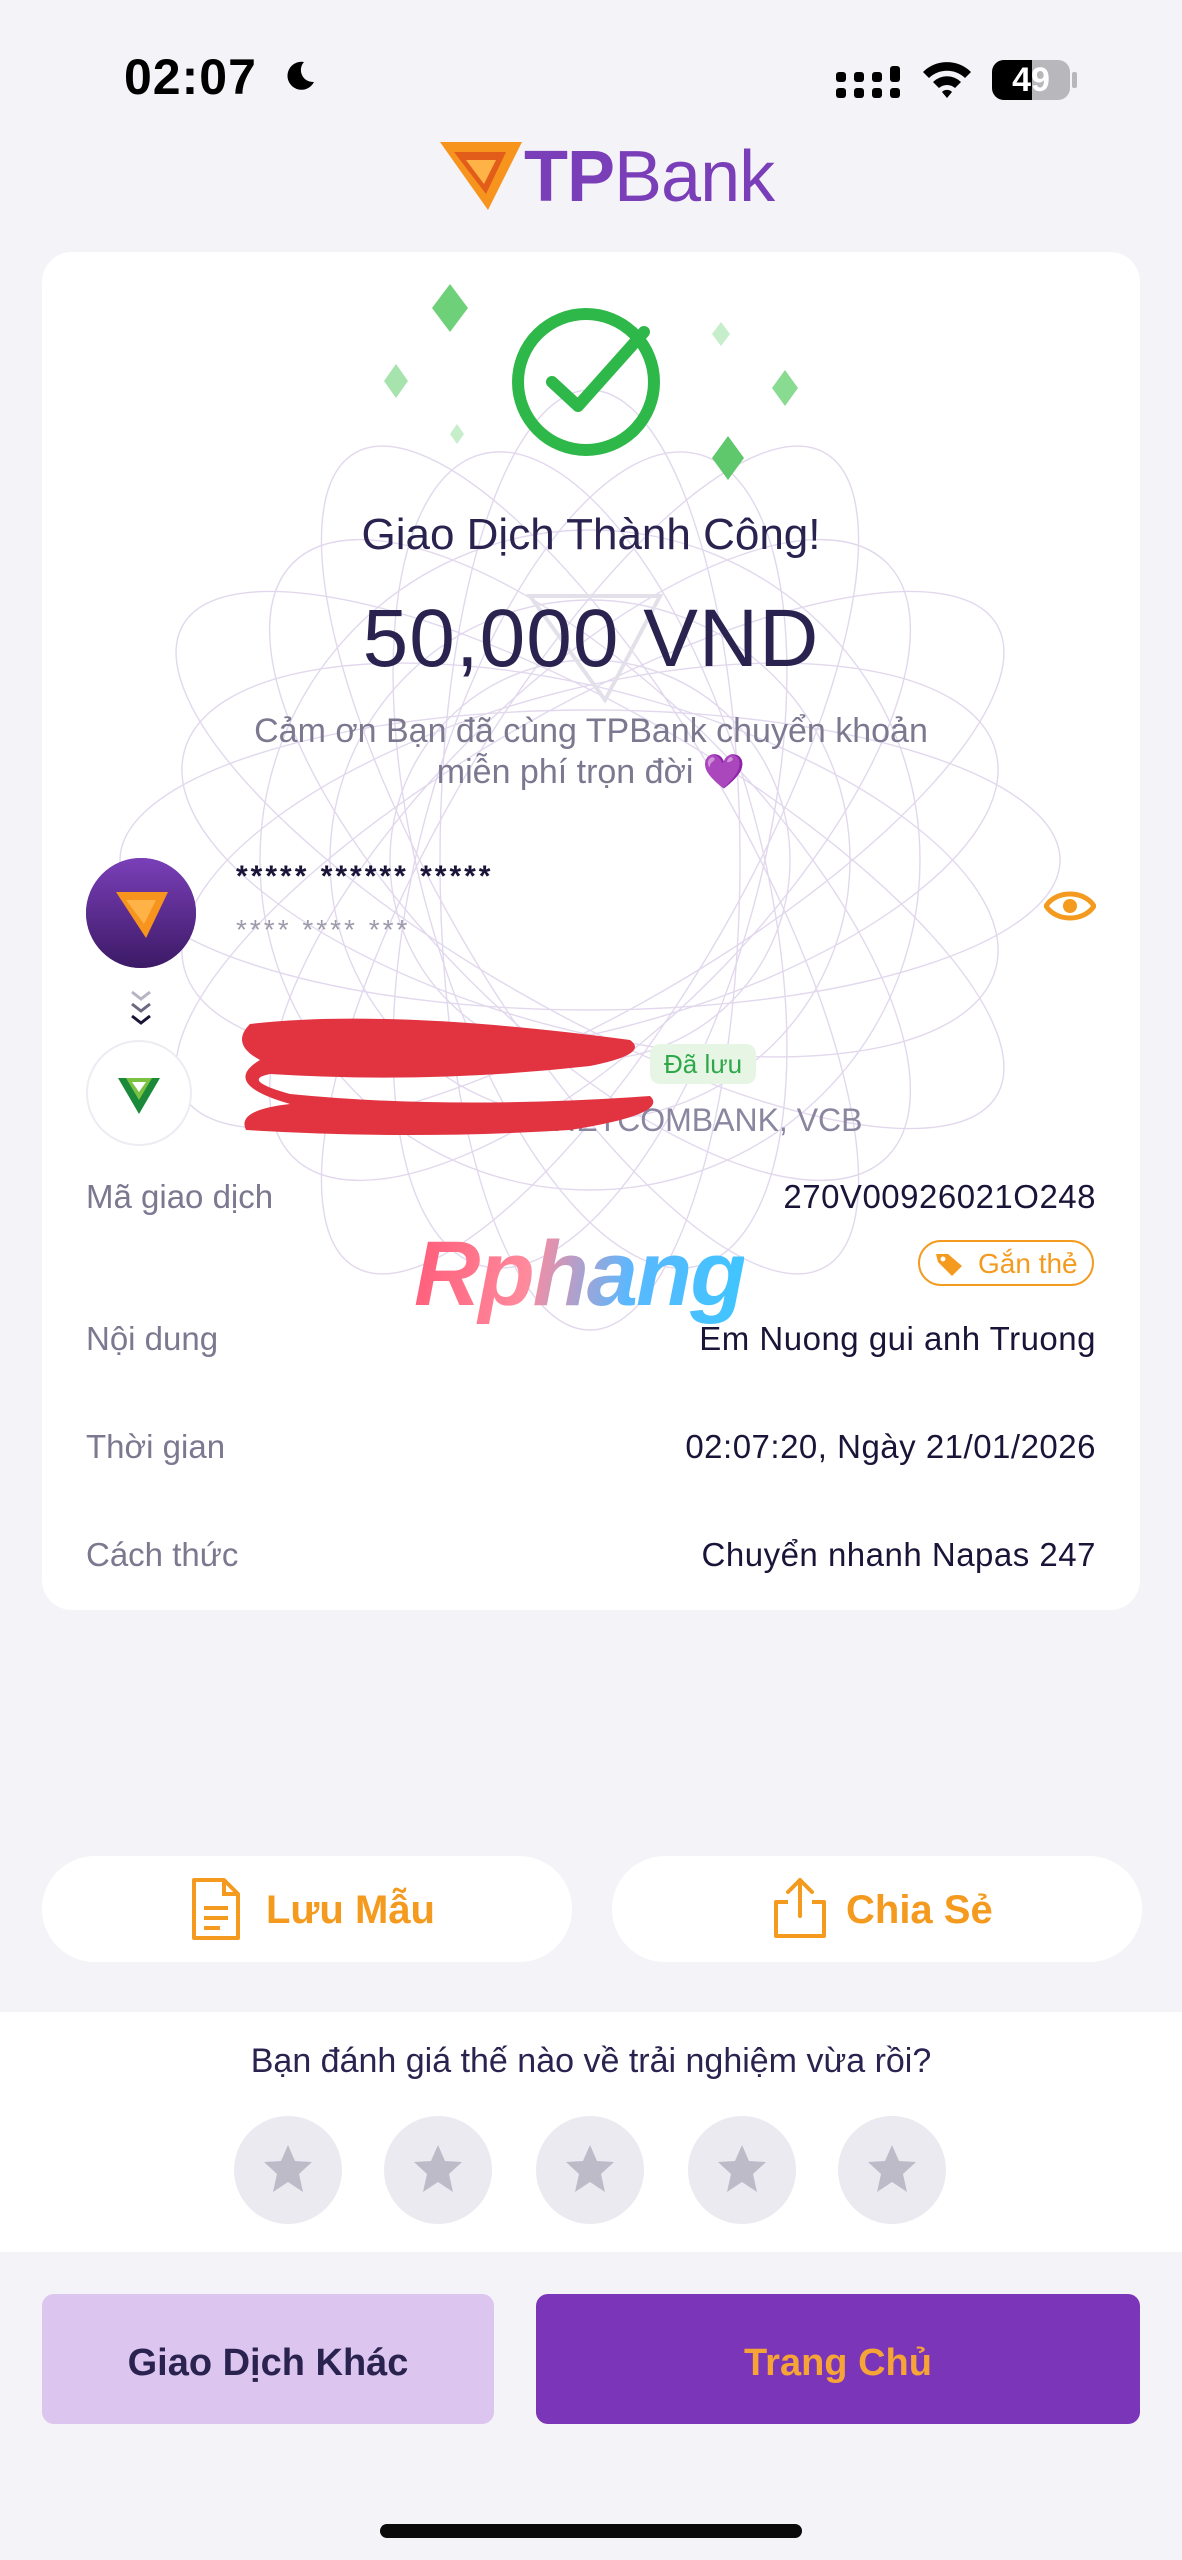 The width and height of the screenshot is (1182, 2560). Describe the element at coordinates (919, 1910) in the screenshot. I see `share-label: Chia Sẻ` at that location.